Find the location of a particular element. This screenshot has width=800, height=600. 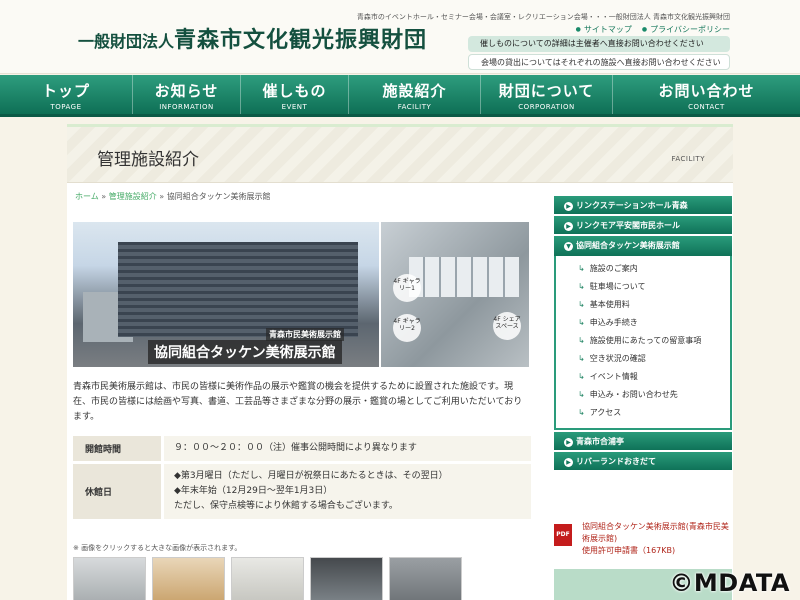

nav-label-en: CONTACT is located at coordinates (706, 107).